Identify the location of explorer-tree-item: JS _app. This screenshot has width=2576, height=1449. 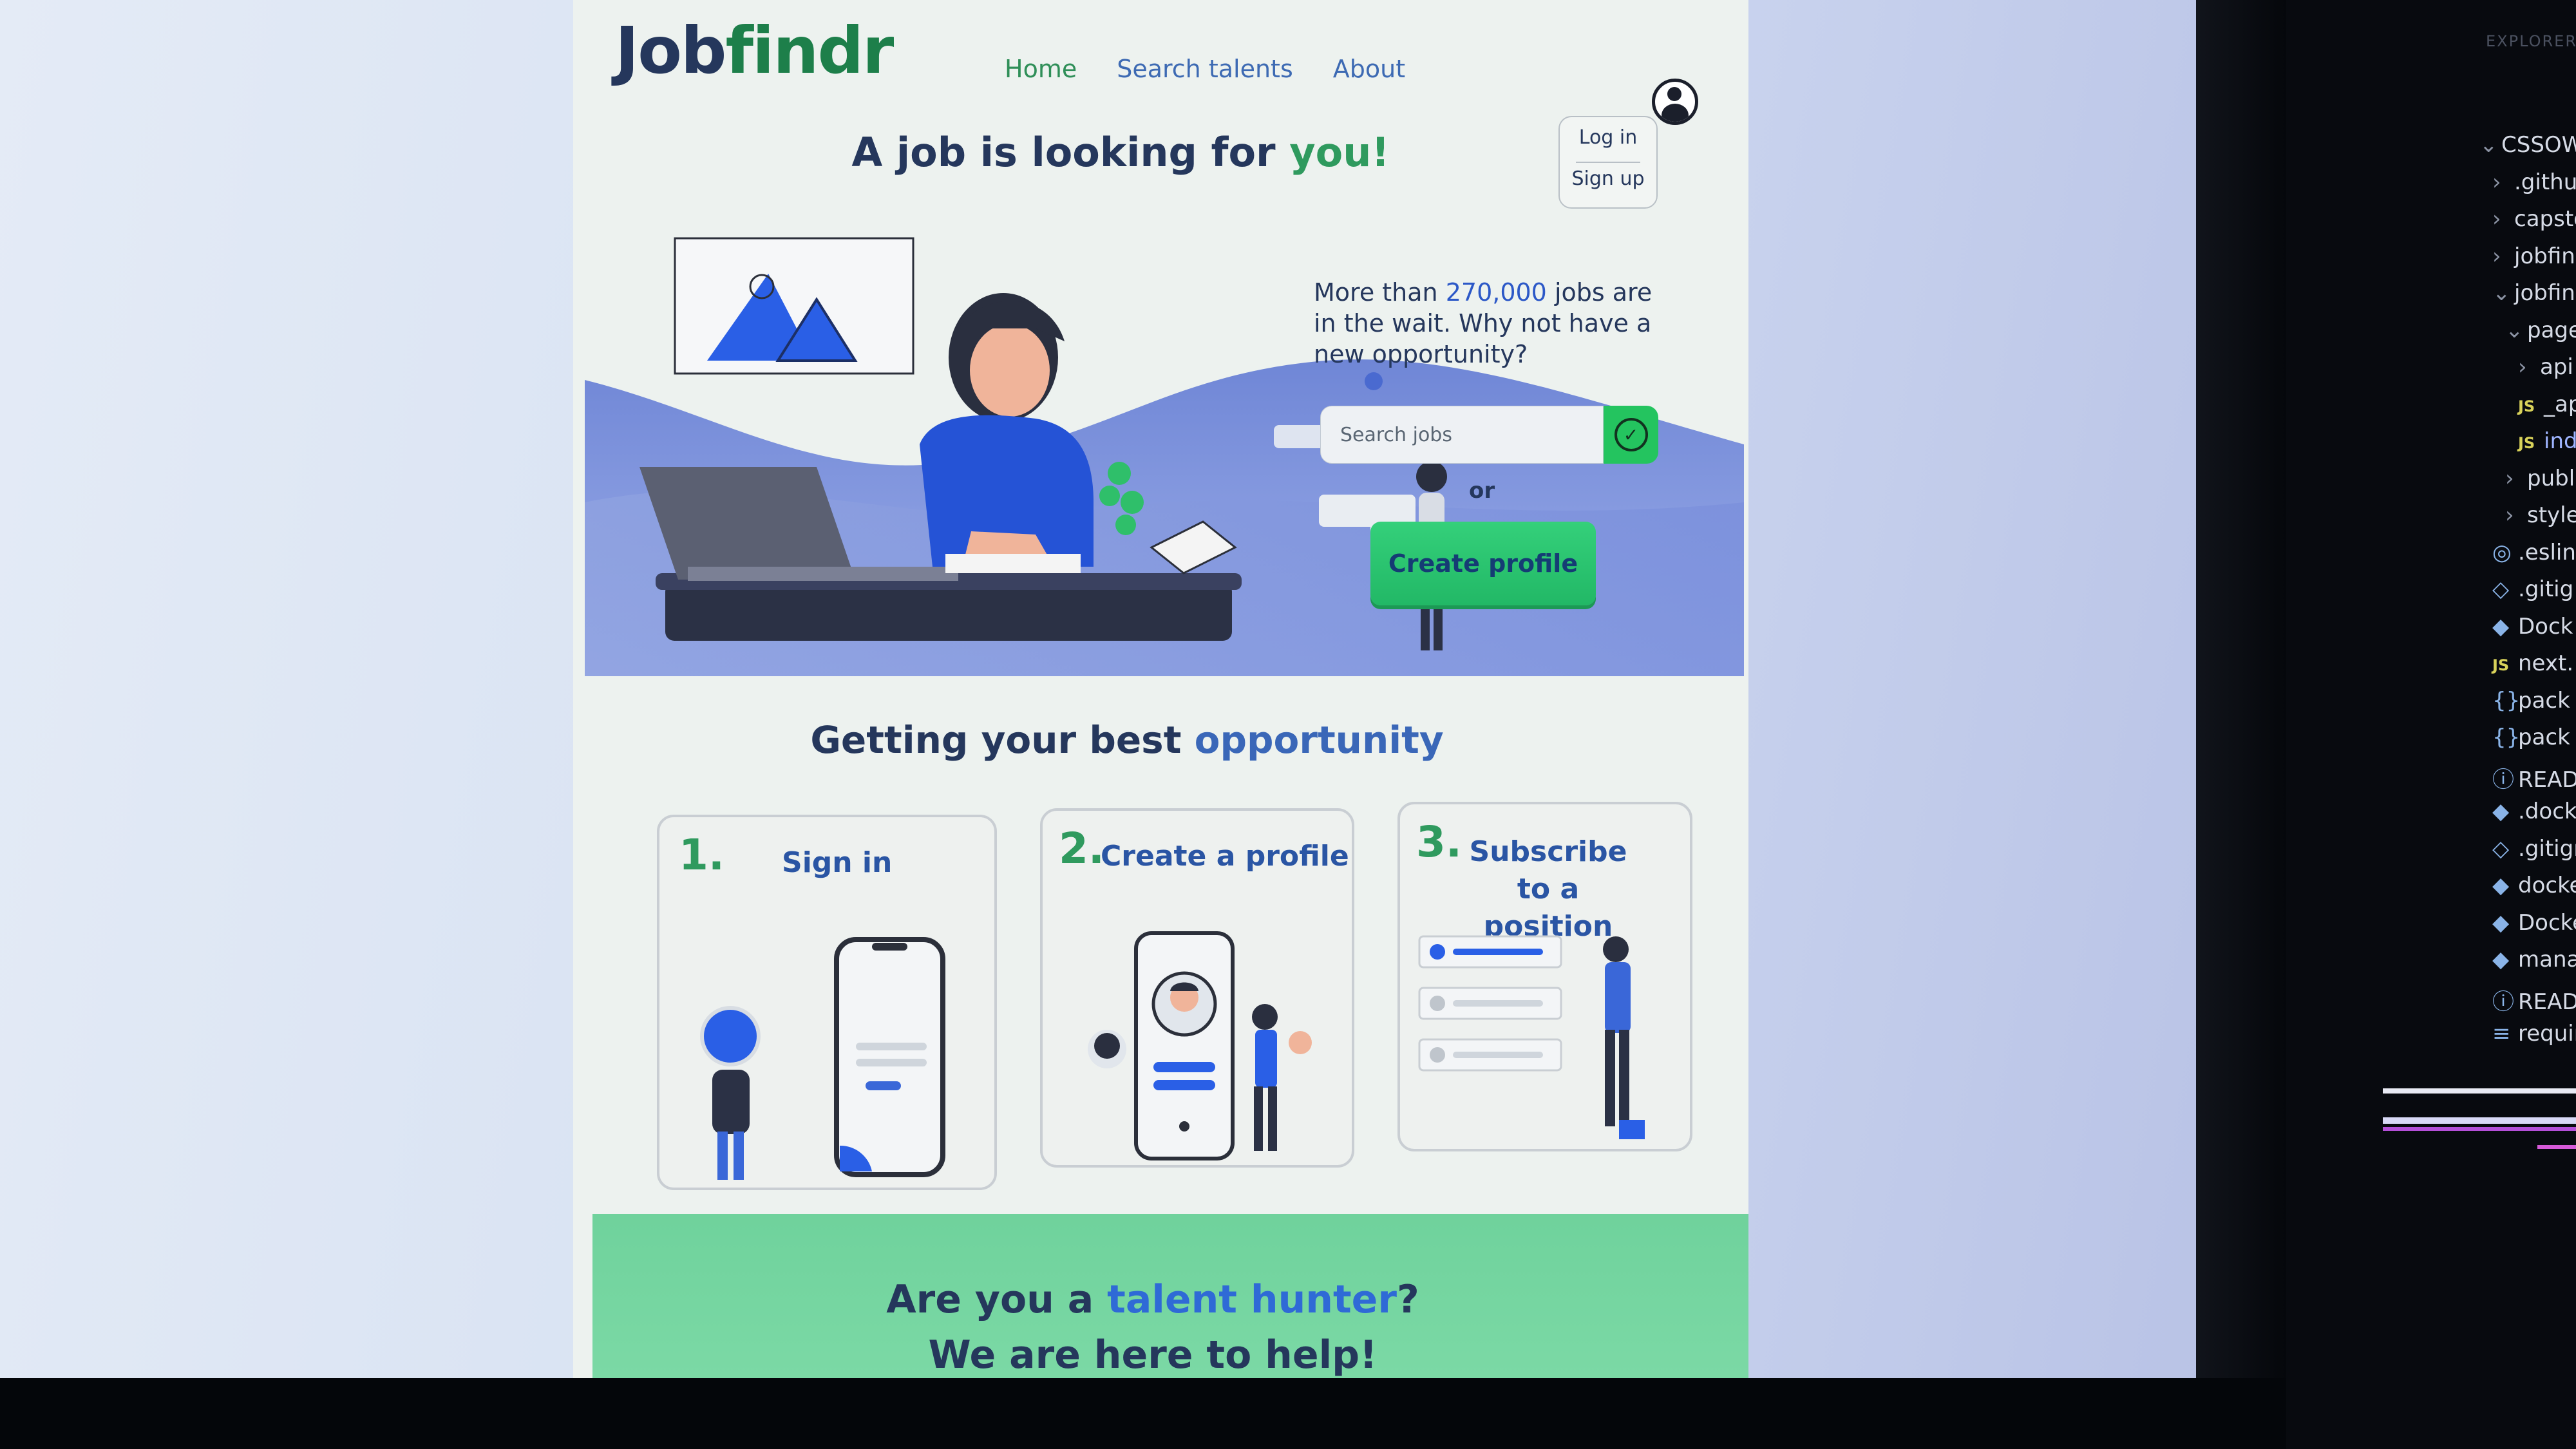
(2547, 404).